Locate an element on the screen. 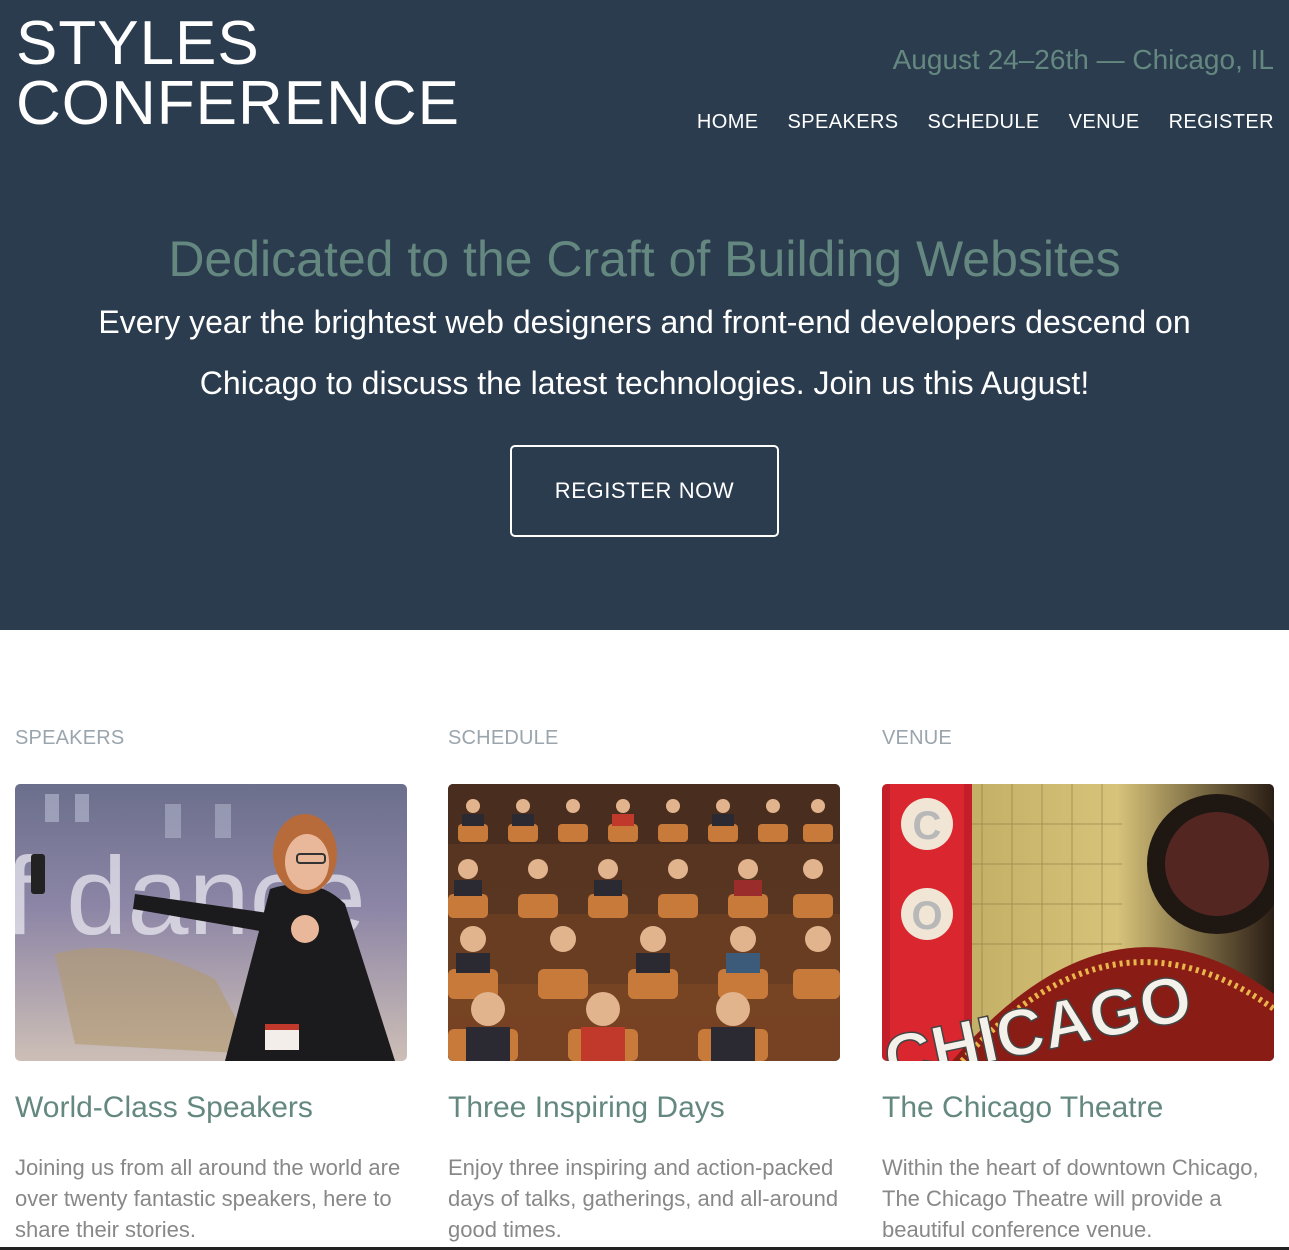  teaser-title: The Chicago Theatre is located at coordinates (1022, 1108).